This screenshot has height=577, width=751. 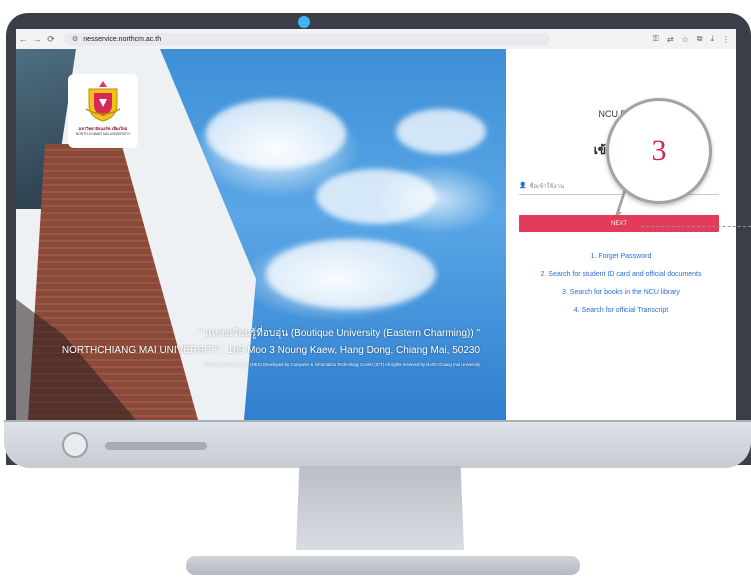 What do you see at coordinates (685, 39) in the screenshot?
I see `star-icon: ☆` at bounding box center [685, 39].